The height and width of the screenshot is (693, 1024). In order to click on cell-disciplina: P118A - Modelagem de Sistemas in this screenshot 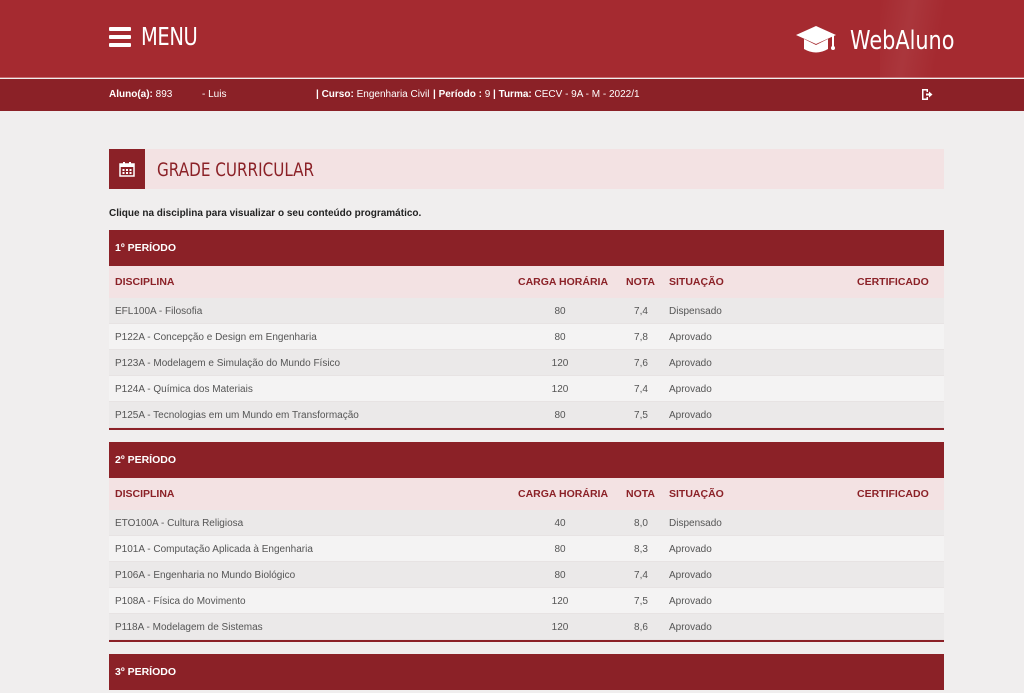, I will do `click(189, 627)`.